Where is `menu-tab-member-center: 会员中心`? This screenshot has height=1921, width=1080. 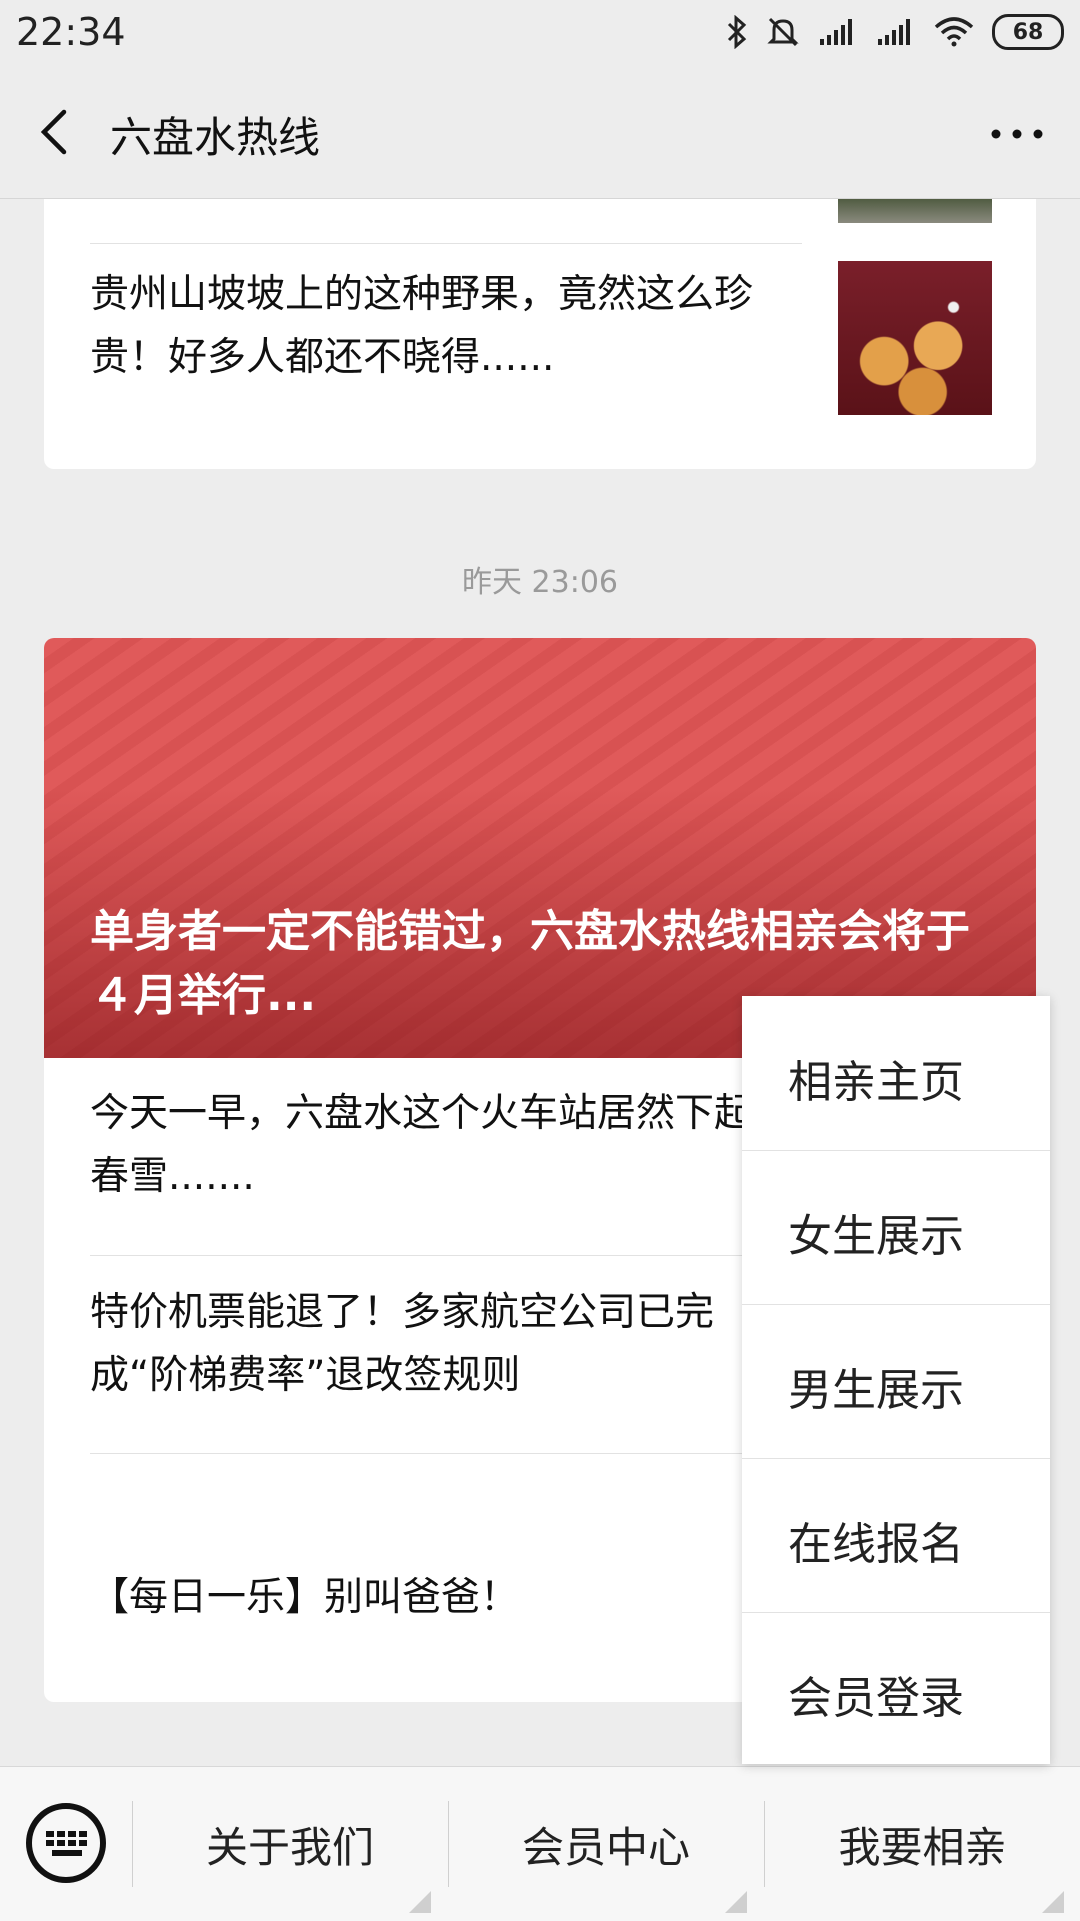
menu-tab-member-center: 会员中心 is located at coordinates (606, 1844).